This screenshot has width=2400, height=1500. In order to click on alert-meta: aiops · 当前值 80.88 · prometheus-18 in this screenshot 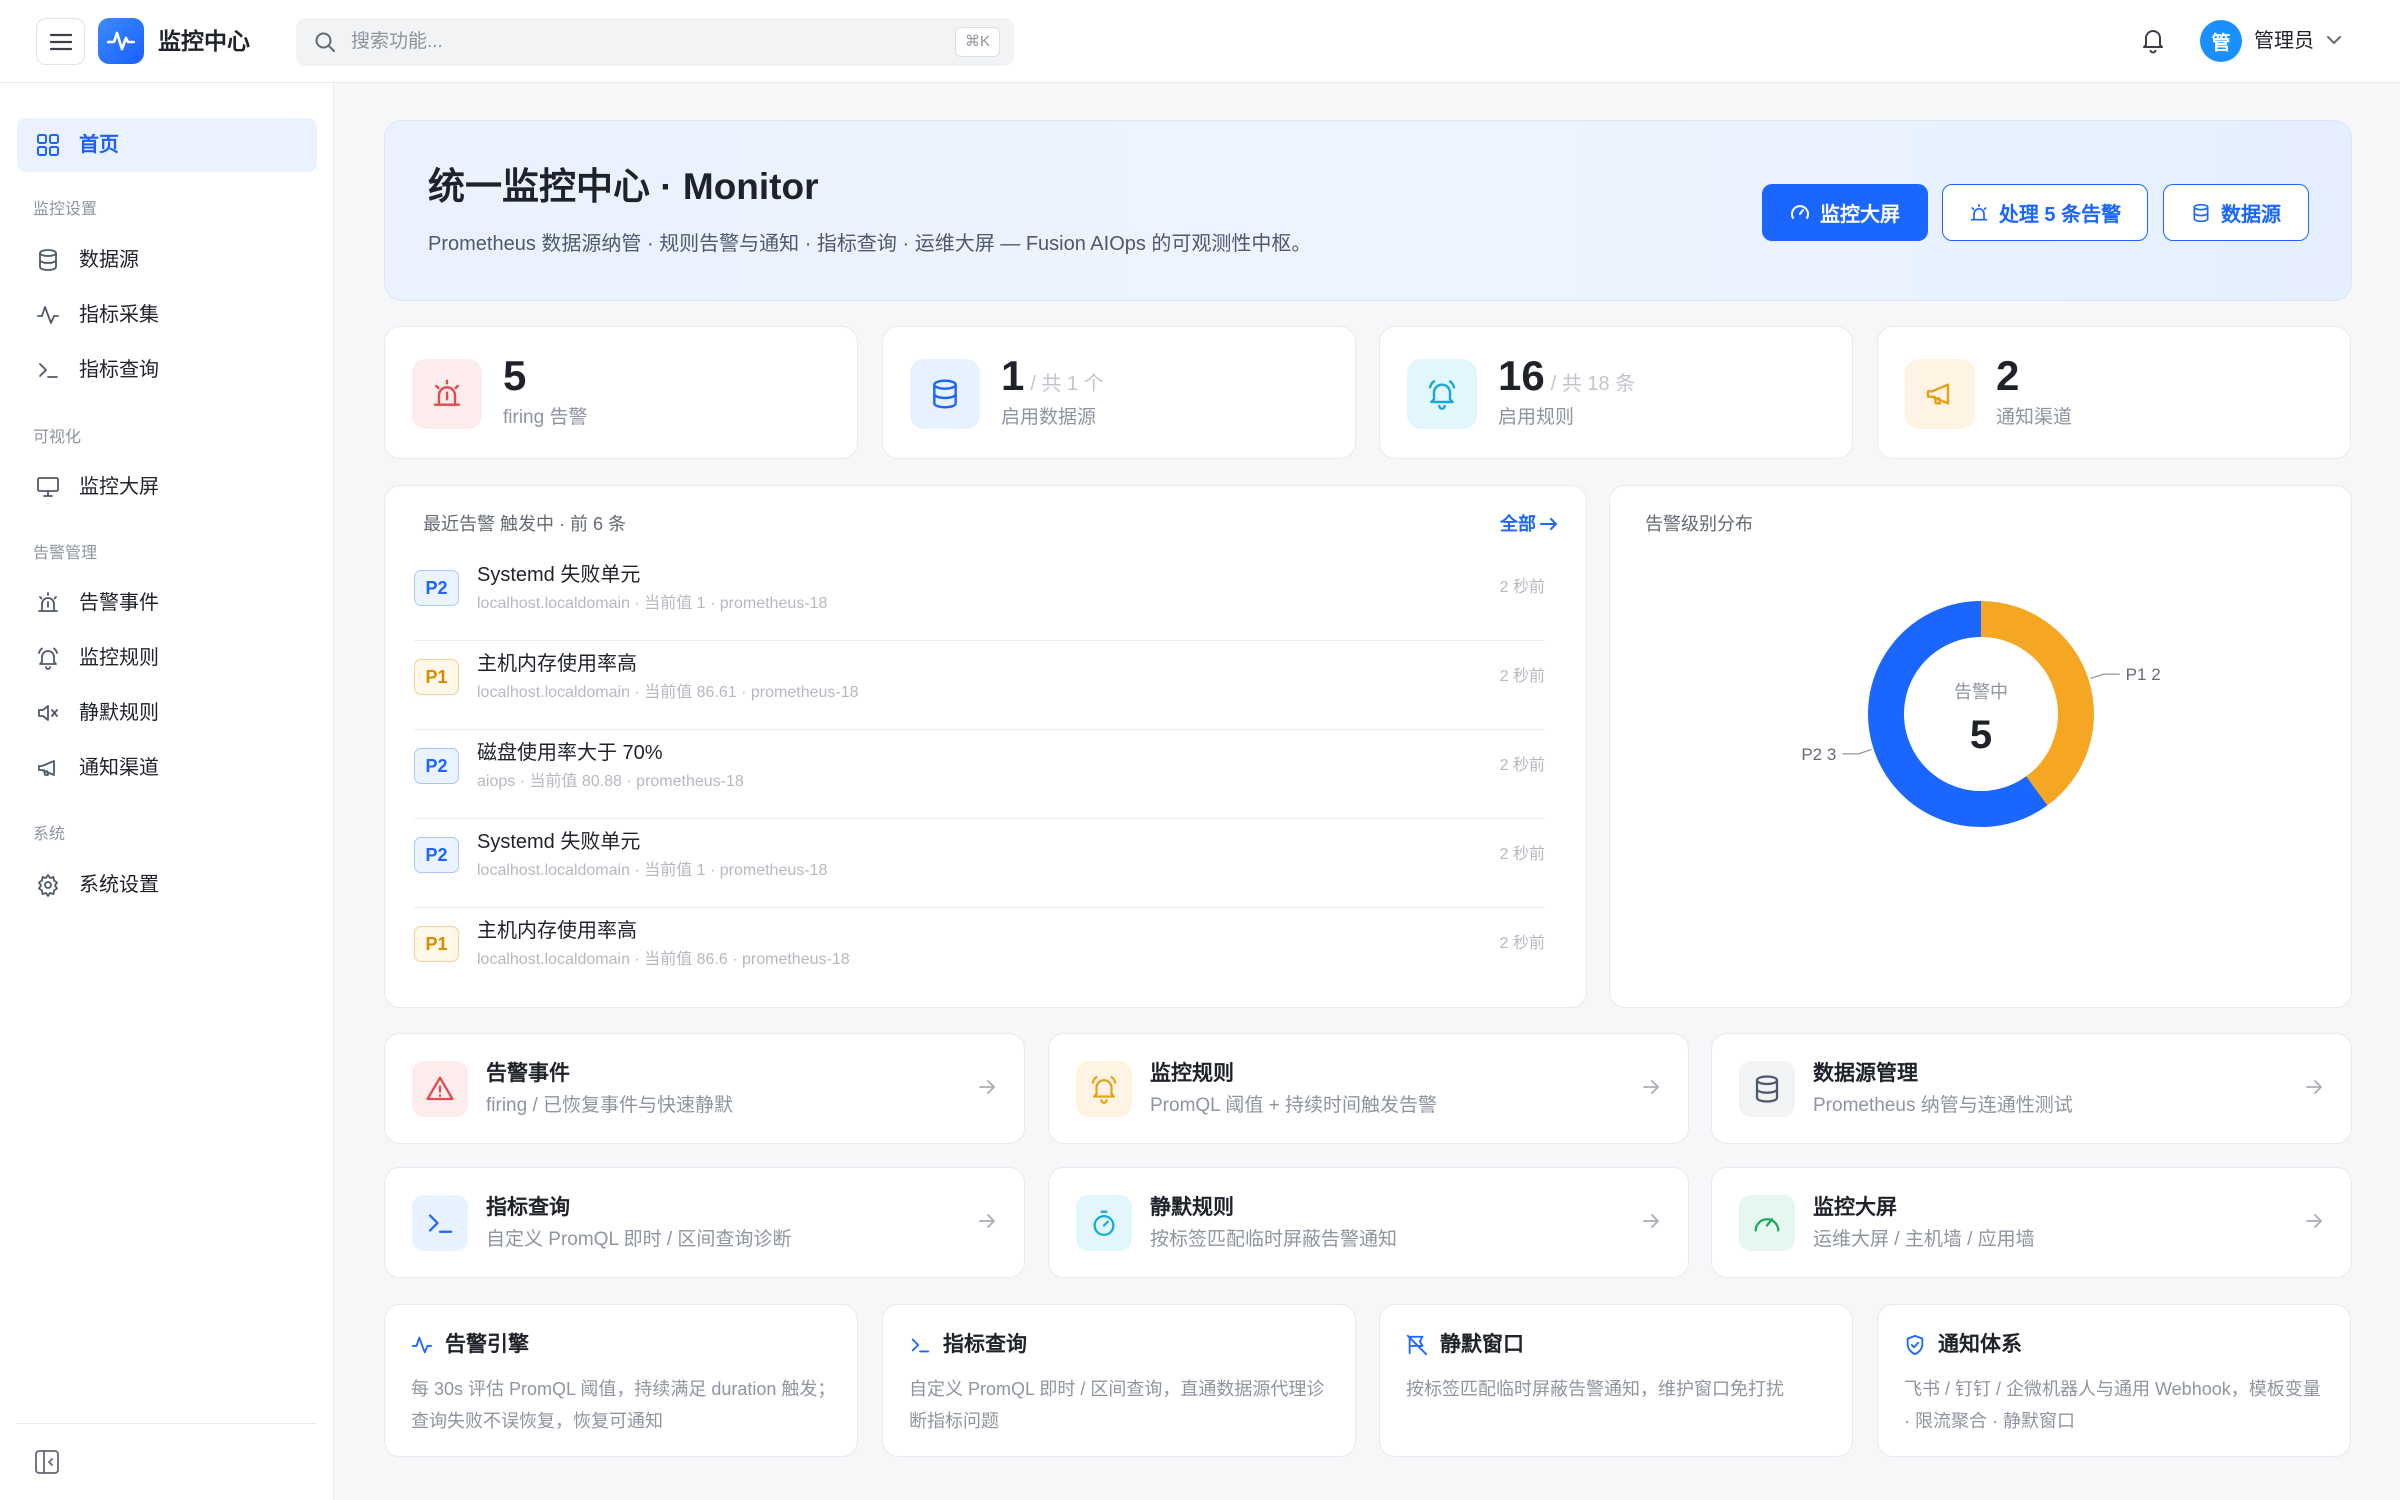, I will do `click(610, 781)`.